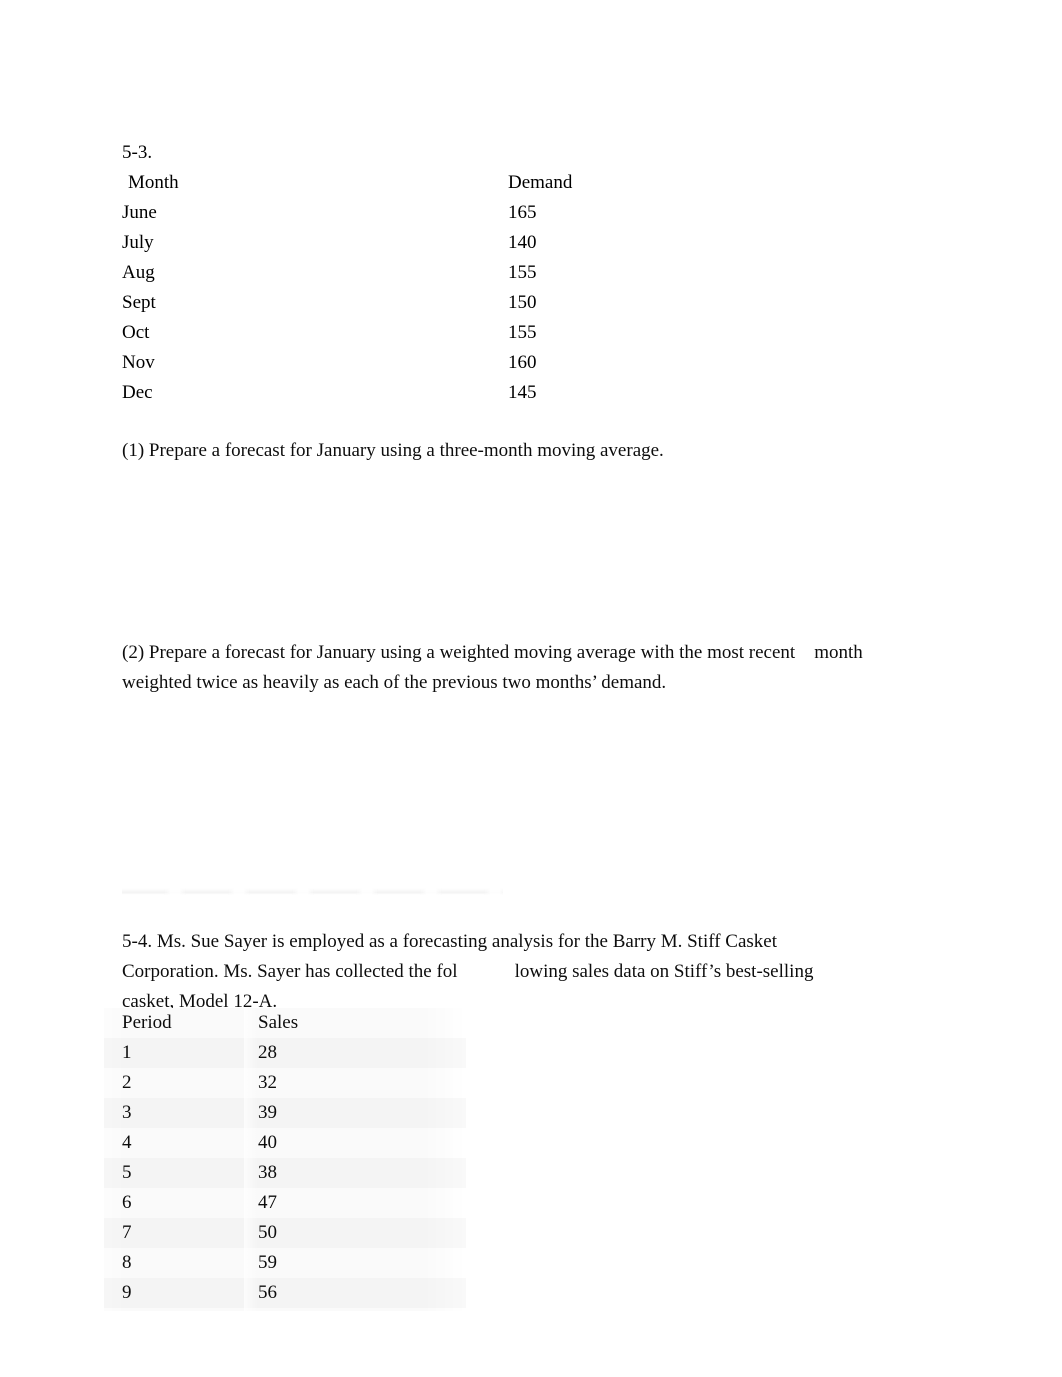 The height and width of the screenshot is (1377, 1062). I want to click on table-row: 8 59, so click(285, 1263).